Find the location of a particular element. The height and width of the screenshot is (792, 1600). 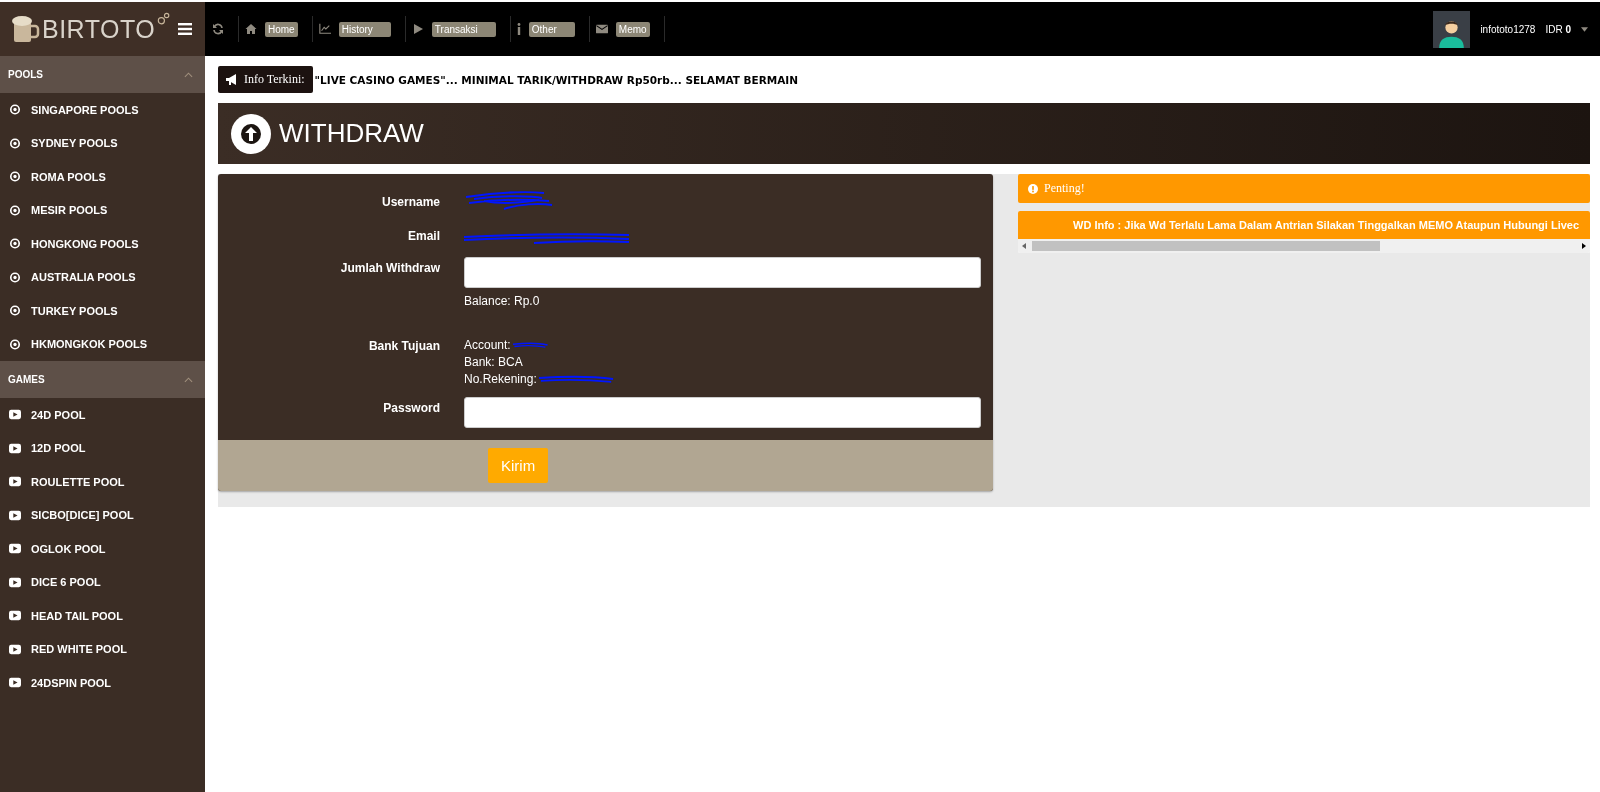

arrow-left-icon is located at coordinates (1024, 246).